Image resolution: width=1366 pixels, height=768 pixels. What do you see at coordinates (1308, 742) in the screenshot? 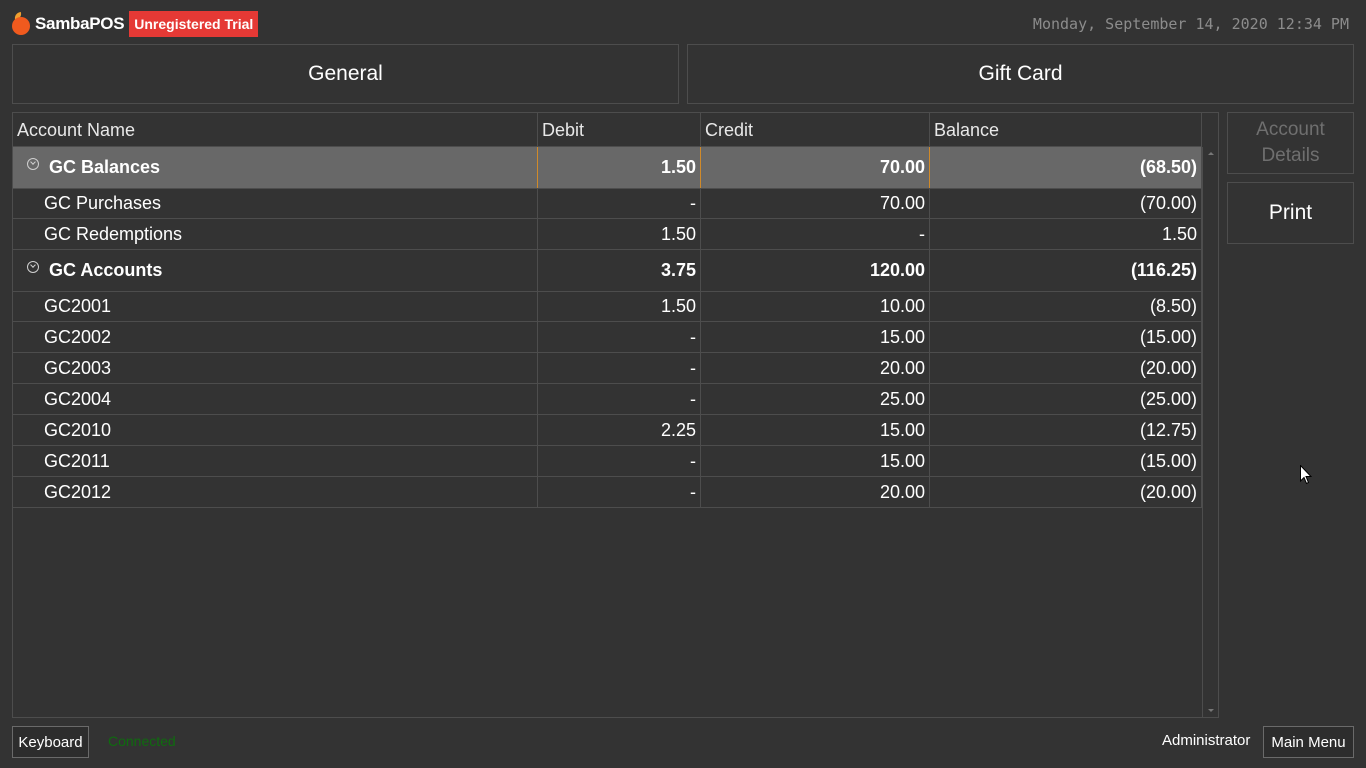
I see `main-menu-button: Main Menu` at bounding box center [1308, 742].